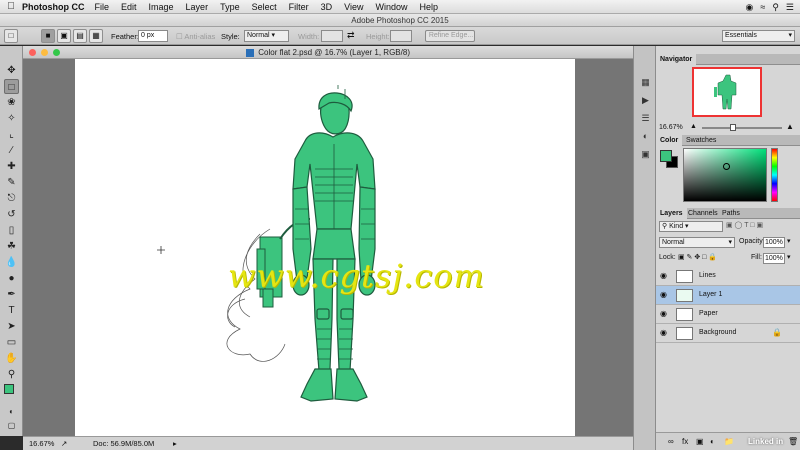 Image resolution: width=800 pixels, height=450 pixels. Describe the element at coordinates (774, 258) in the screenshot. I see `fill-input: 100%` at that location.